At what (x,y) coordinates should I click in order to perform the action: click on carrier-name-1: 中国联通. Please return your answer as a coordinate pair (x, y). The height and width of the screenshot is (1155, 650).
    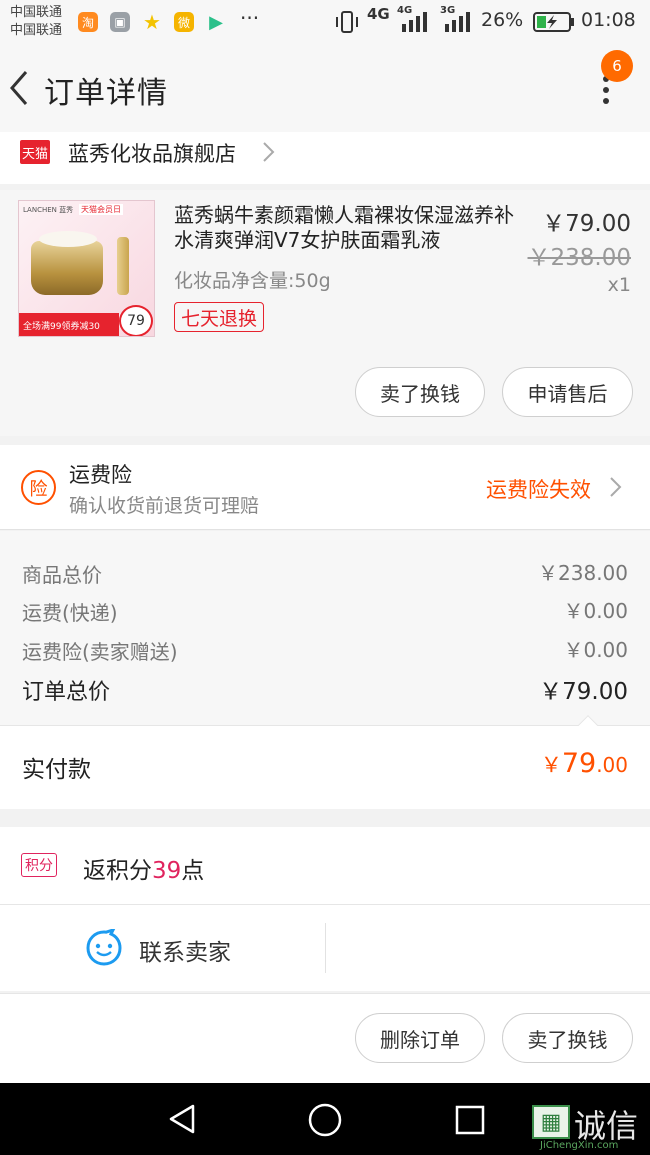
    Looking at the image, I should click on (36, 12).